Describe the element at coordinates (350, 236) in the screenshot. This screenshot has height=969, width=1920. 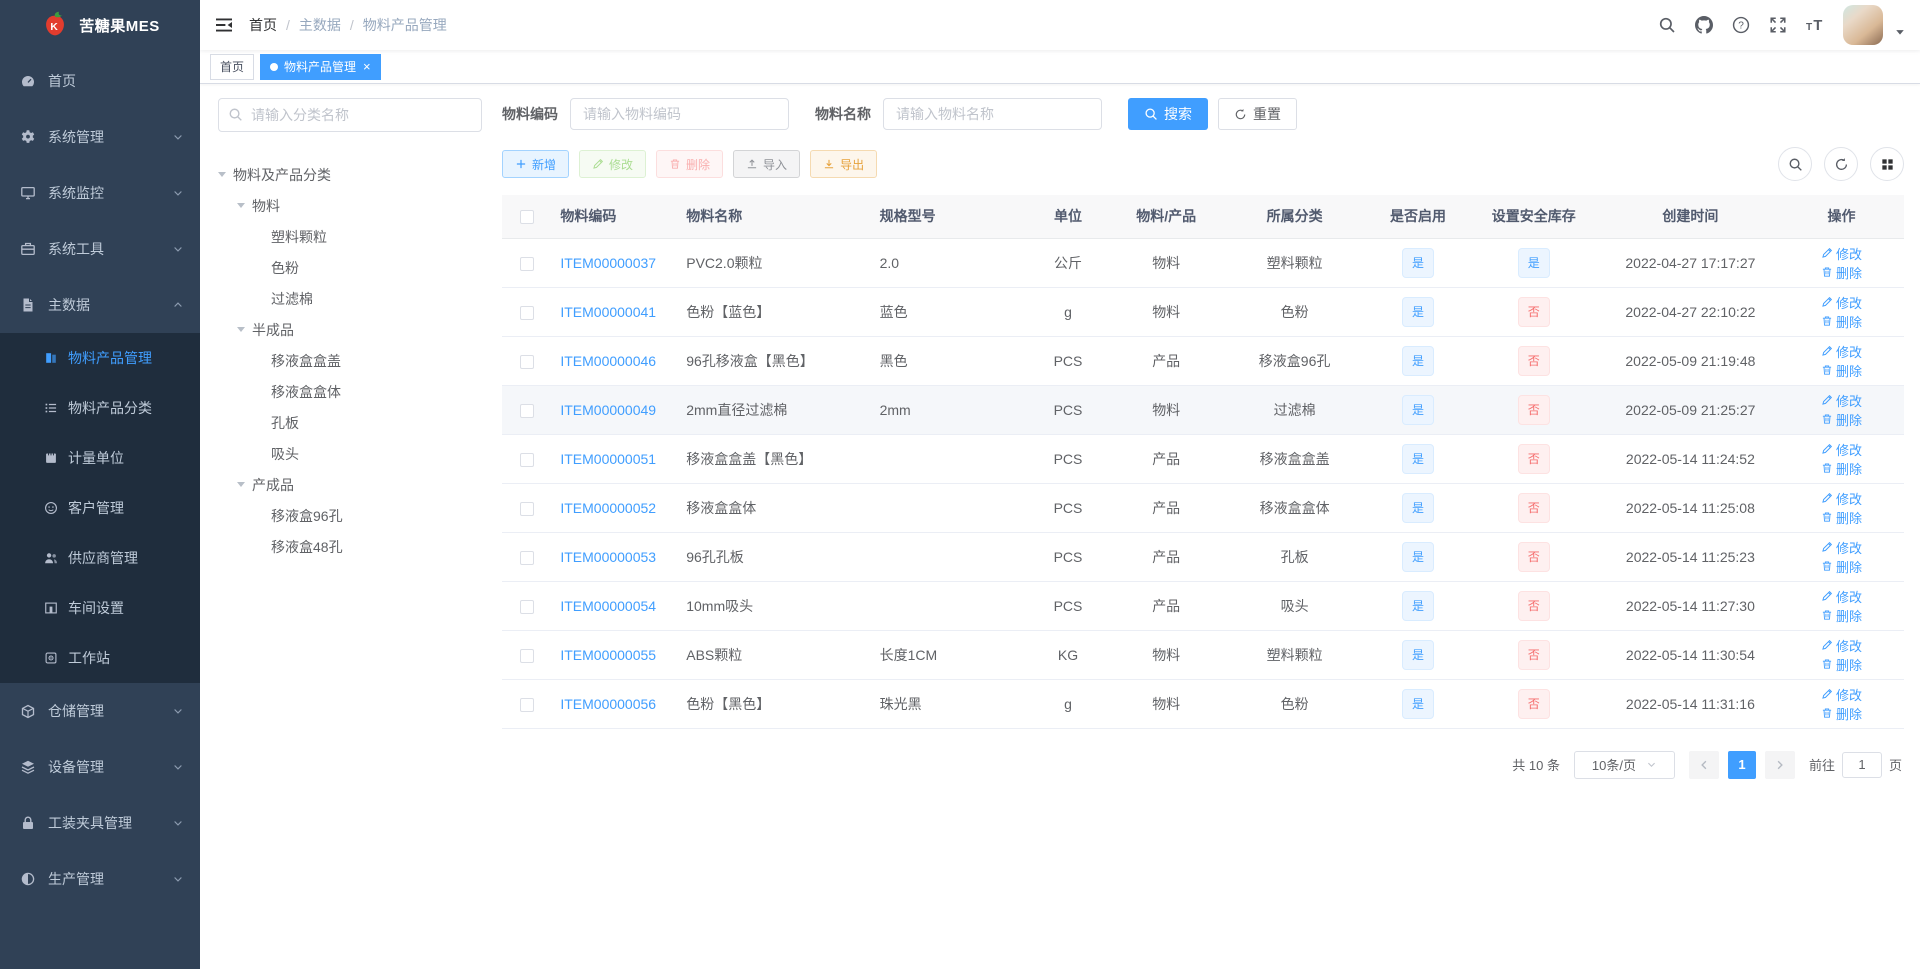
I see `tree-node: 塑料颗粒` at that location.